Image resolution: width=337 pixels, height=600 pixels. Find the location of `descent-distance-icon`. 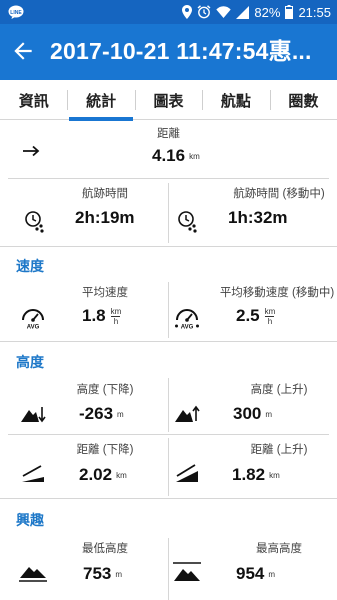

descent-distance-icon is located at coordinates (33, 473).